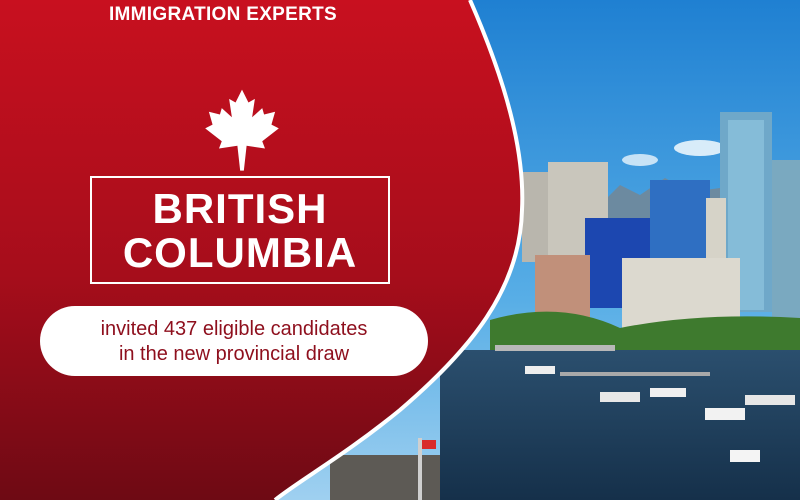  What do you see at coordinates (234, 354) in the screenshot?
I see `tagline-line-2: in the new provincial draw` at bounding box center [234, 354].